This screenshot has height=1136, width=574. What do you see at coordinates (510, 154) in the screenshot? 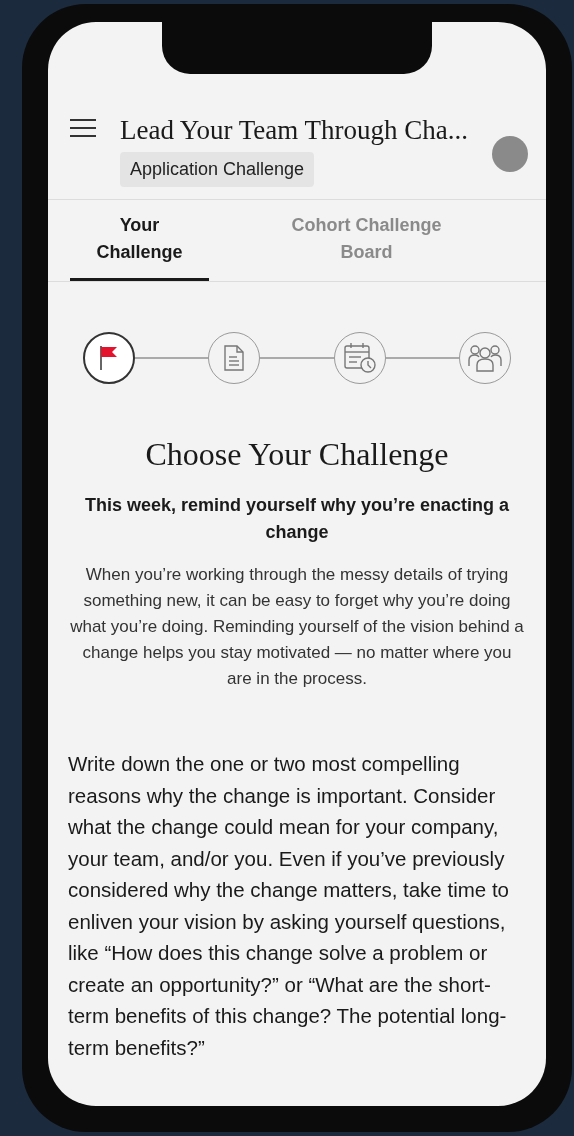
I see `avatar` at bounding box center [510, 154].